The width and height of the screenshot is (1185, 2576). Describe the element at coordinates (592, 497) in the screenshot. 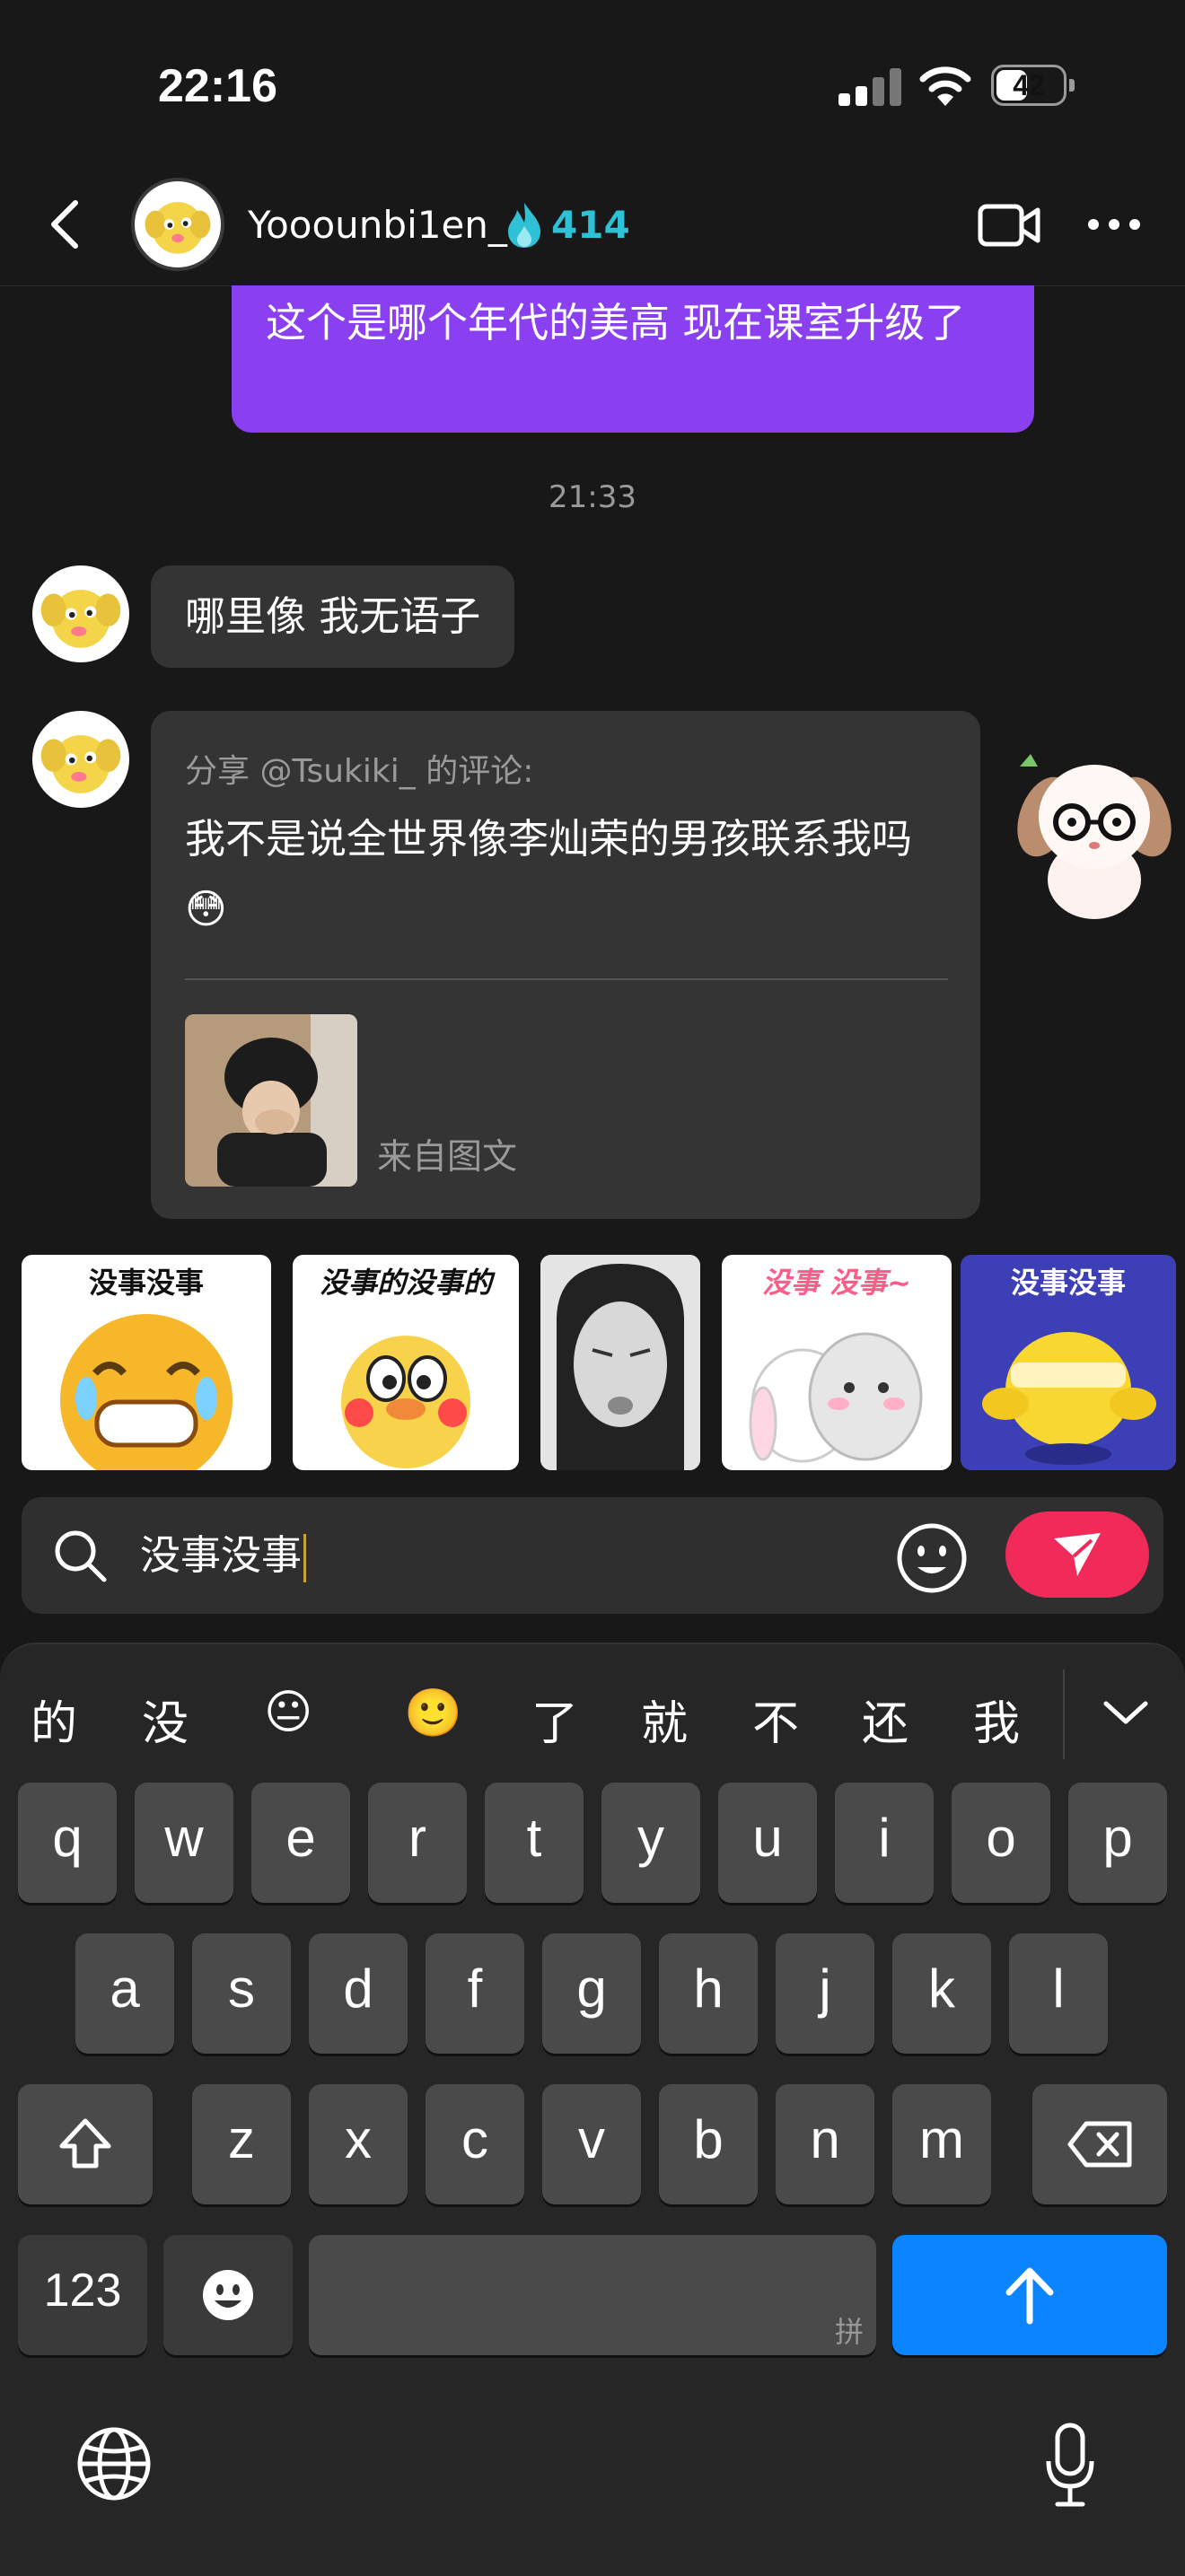

I see `message-timestamp: 21:33` at that location.